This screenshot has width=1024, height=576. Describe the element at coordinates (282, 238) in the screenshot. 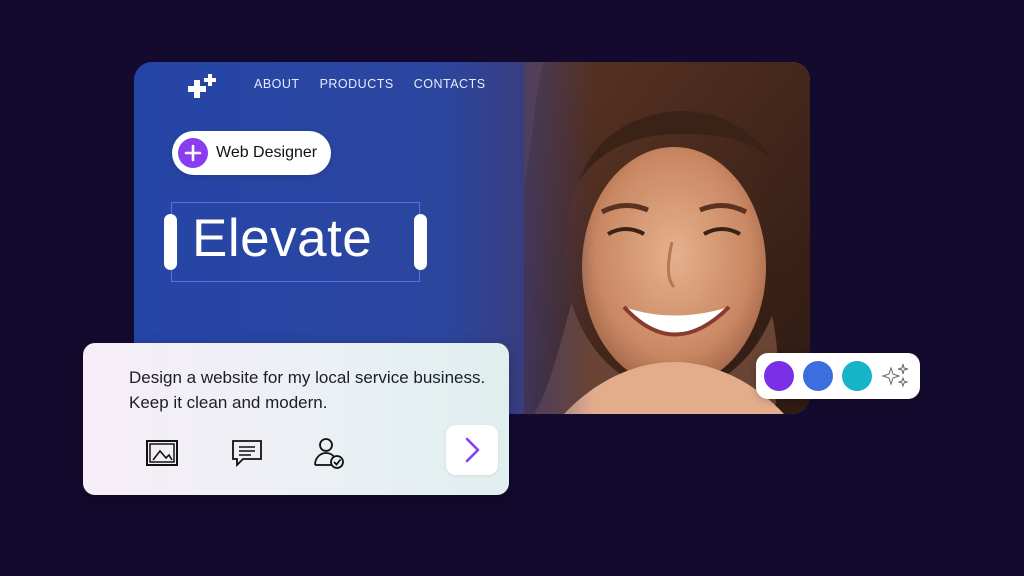

I see `headline-text: Elevate` at that location.